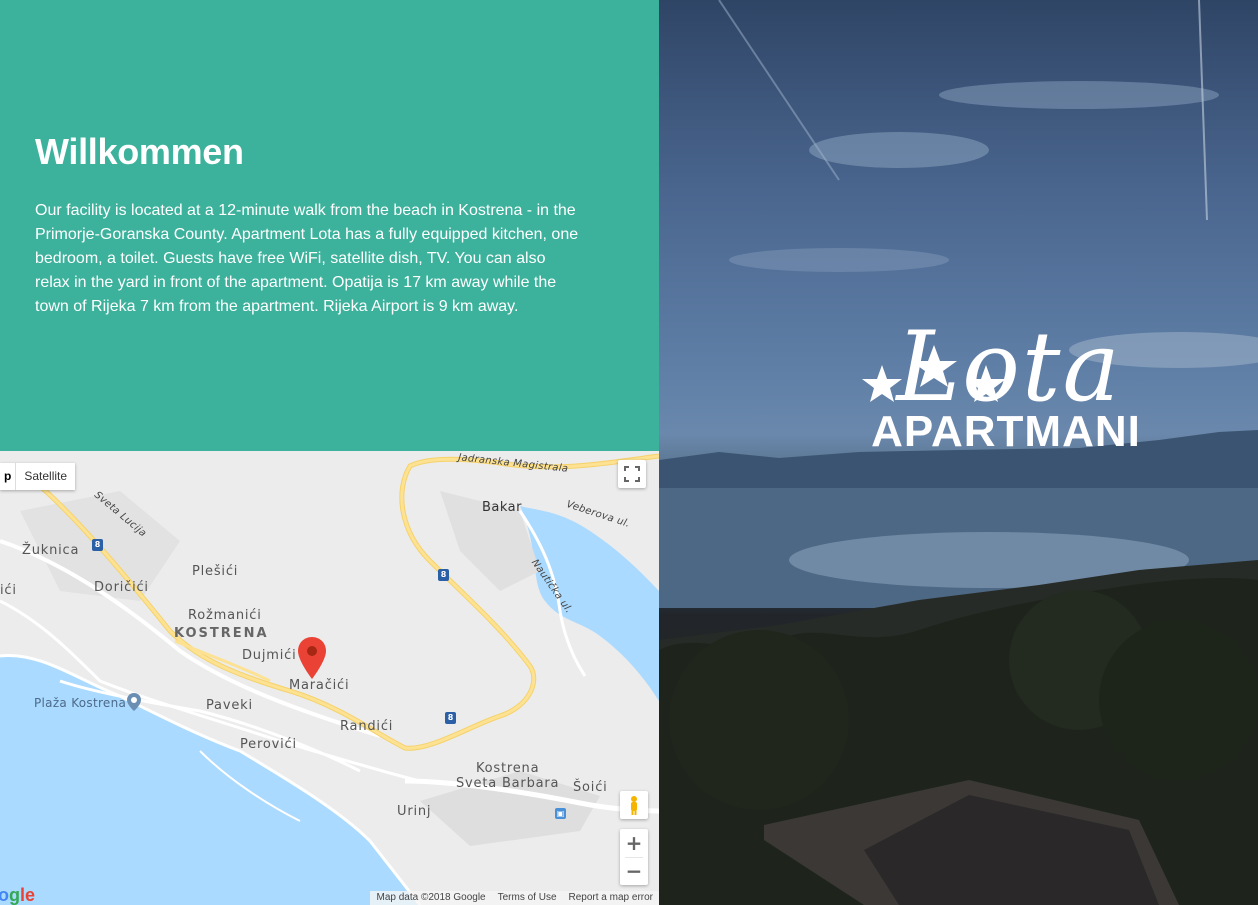  I want to click on map-label-kostrena-sb: Kostrena, so click(508, 768).